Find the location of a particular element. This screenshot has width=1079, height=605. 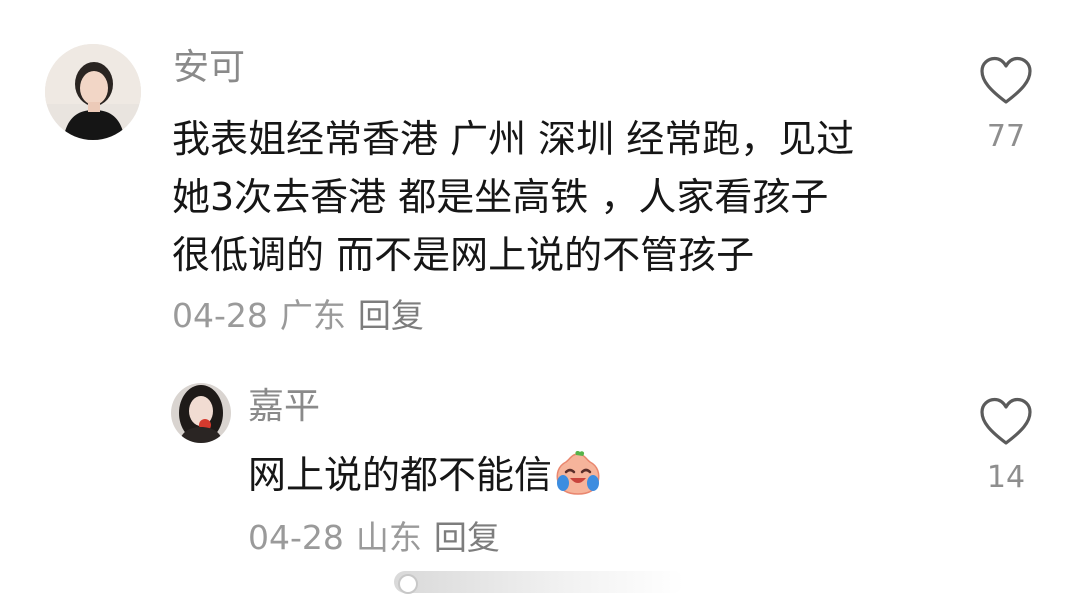

expand-replies-indicator is located at coordinates (539, 582).